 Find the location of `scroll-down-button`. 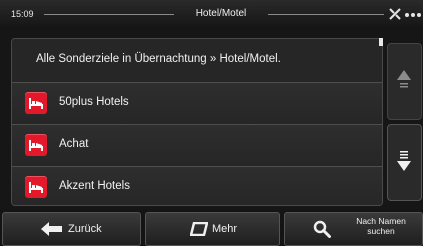

scroll-down-button is located at coordinates (404, 162).